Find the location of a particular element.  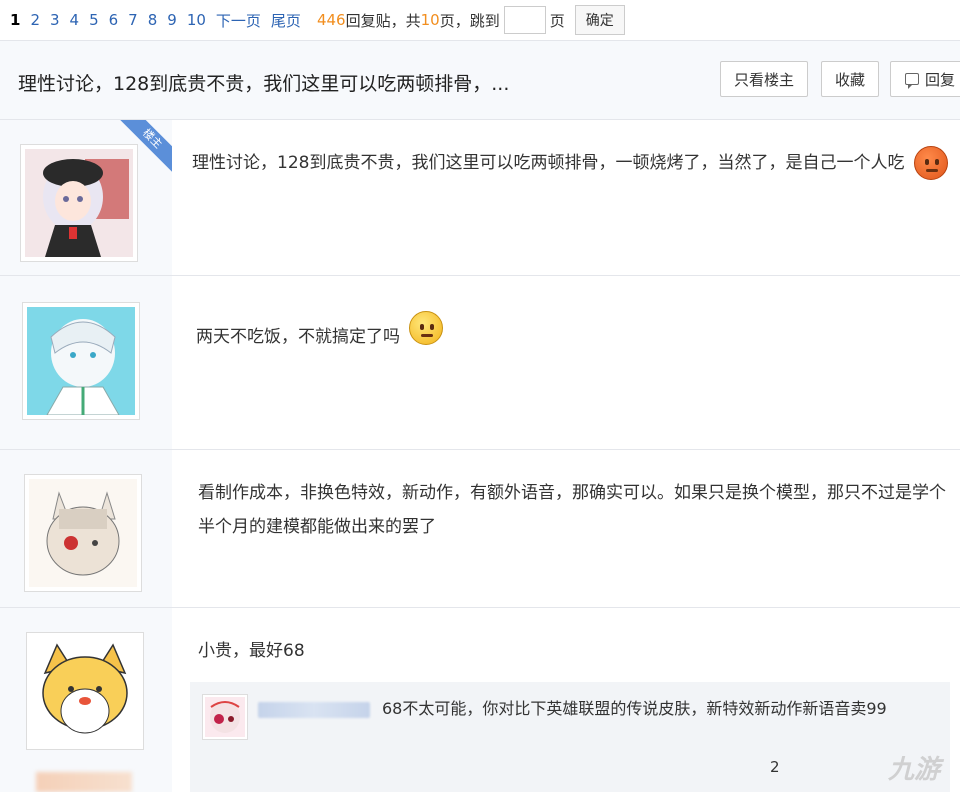

reply-count: 446 is located at coordinates (331, 20).